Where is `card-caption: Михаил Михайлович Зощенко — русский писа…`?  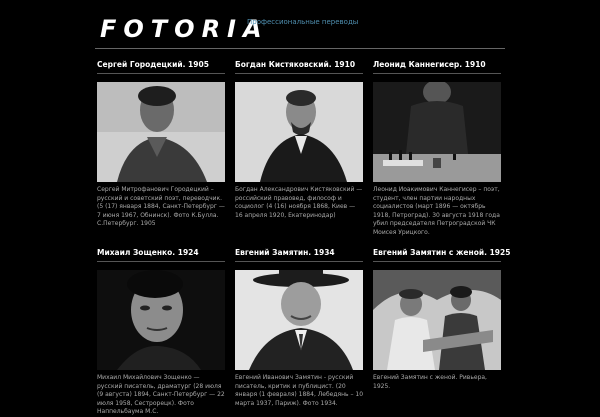 card-caption: Михаил Михайлович Зощенко — русский писа… is located at coordinates (161, 395).